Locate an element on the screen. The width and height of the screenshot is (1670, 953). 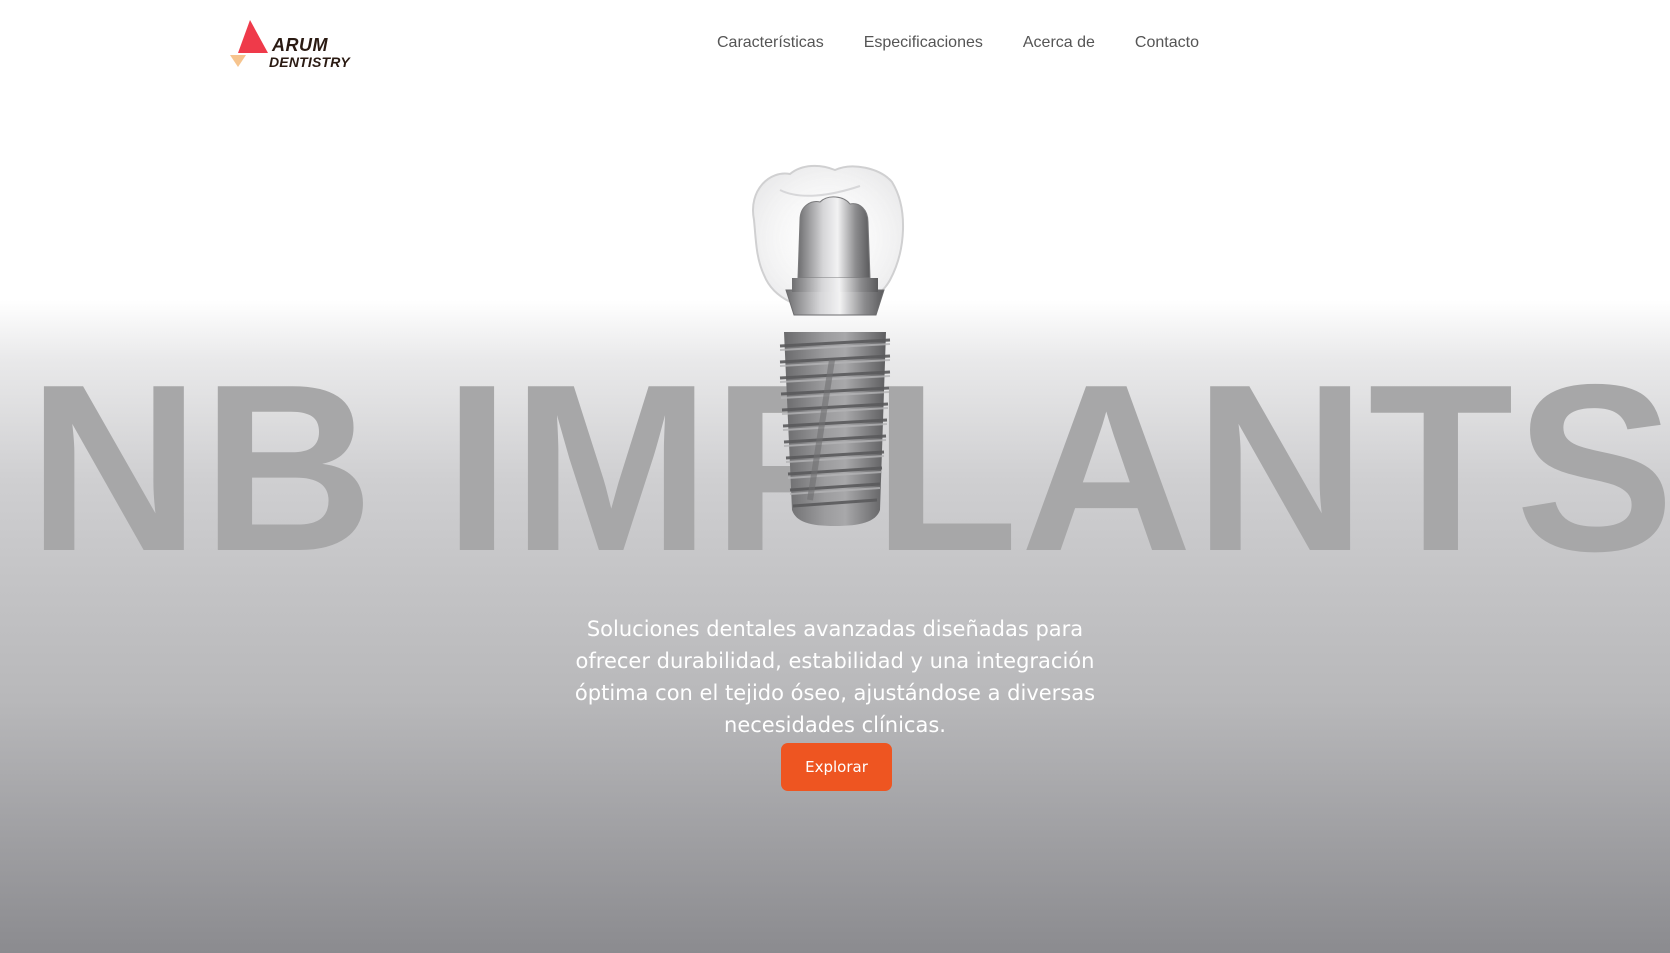
implant-image is located at coordinates (828, 345).